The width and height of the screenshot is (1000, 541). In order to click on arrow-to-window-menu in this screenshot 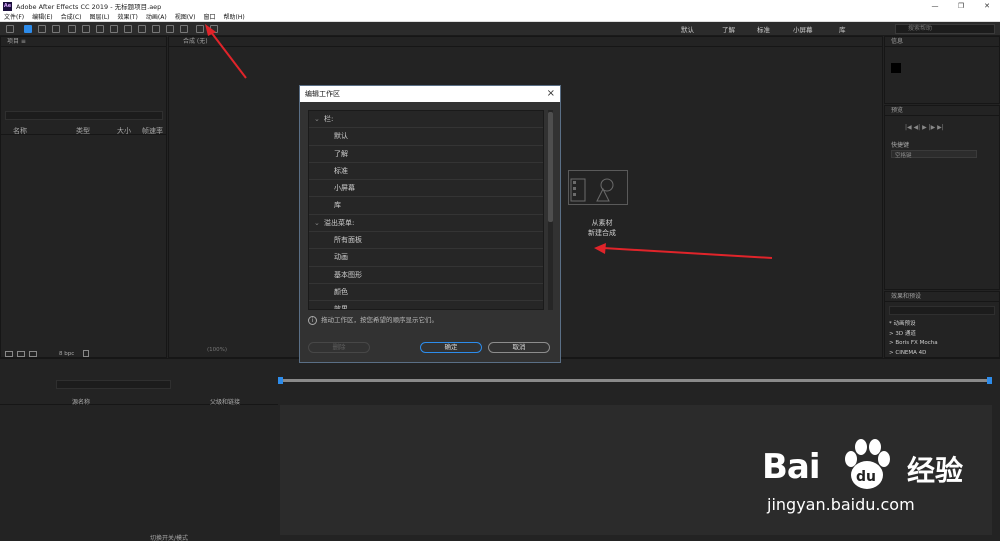, I will do `click(228, 55)`.